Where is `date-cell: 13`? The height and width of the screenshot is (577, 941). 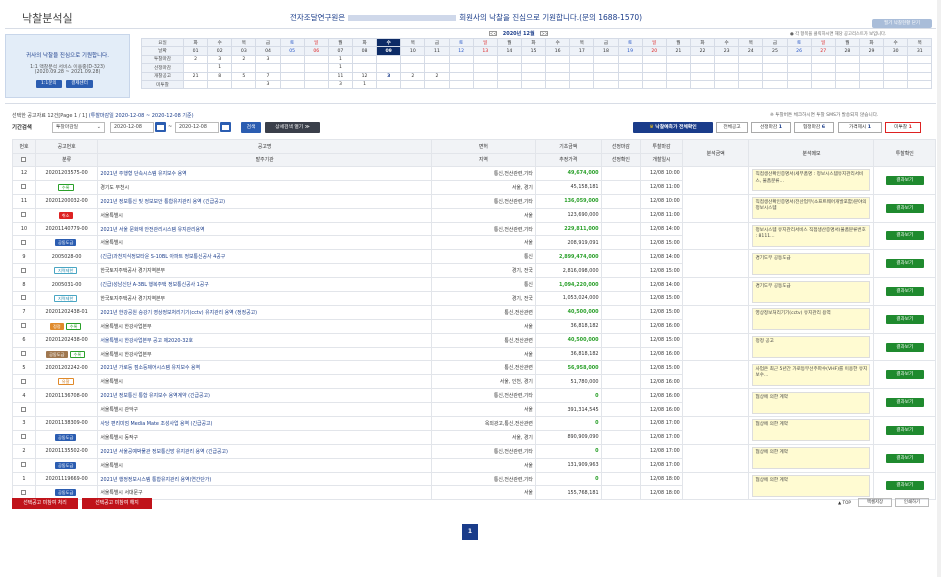
date-cell: 13 is located at coordinates (485, 51).